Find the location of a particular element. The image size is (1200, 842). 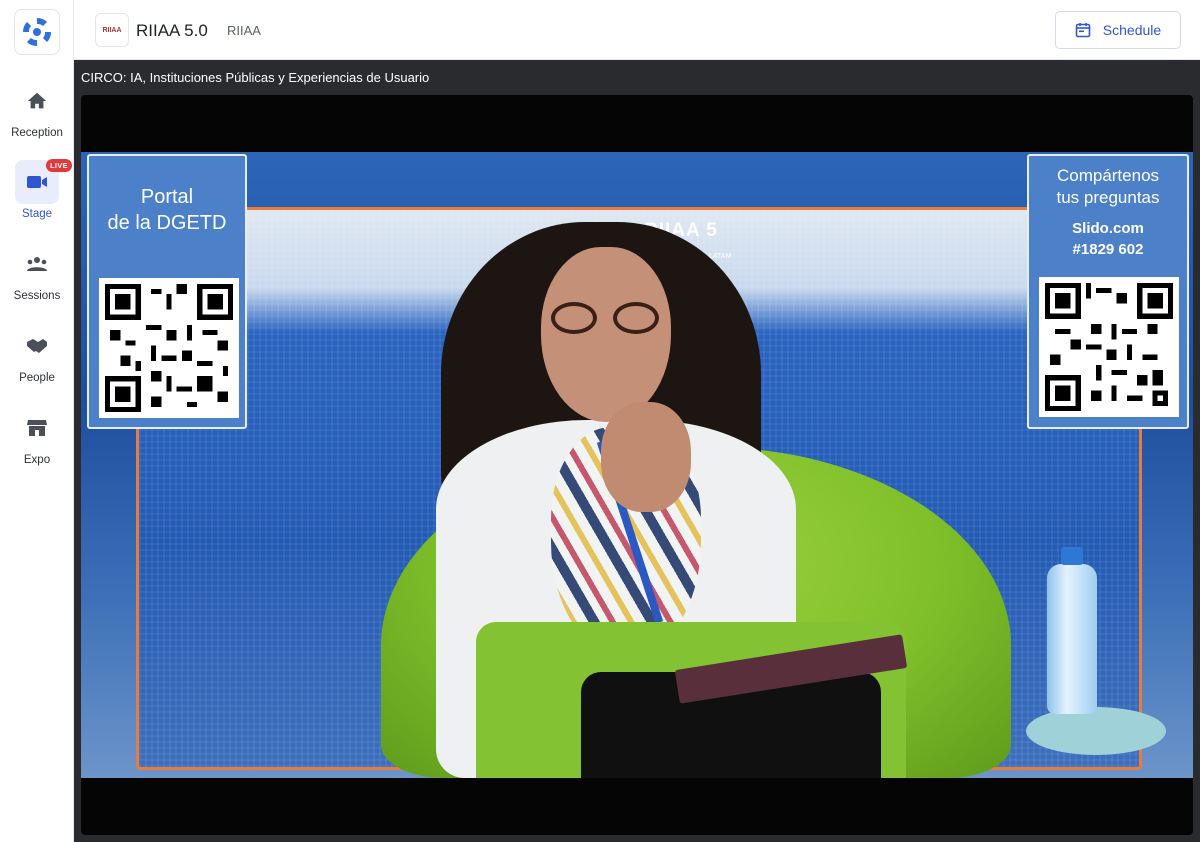

sidebar-item-stage: LIVE Stage is located at coordinates (37, 195).